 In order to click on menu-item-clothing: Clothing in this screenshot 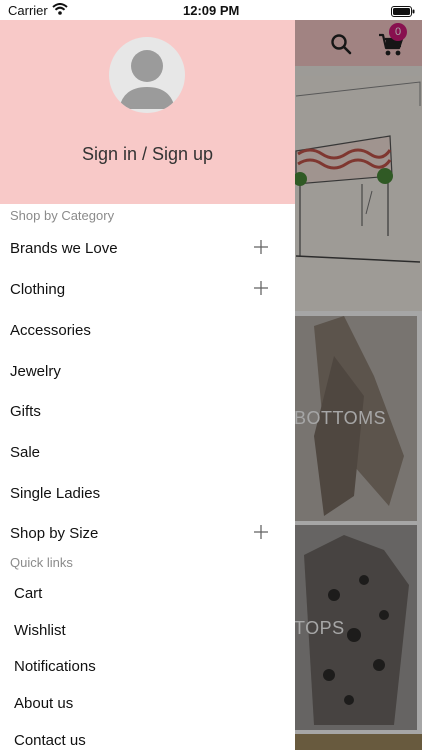, I will do `click(147, 289)`.